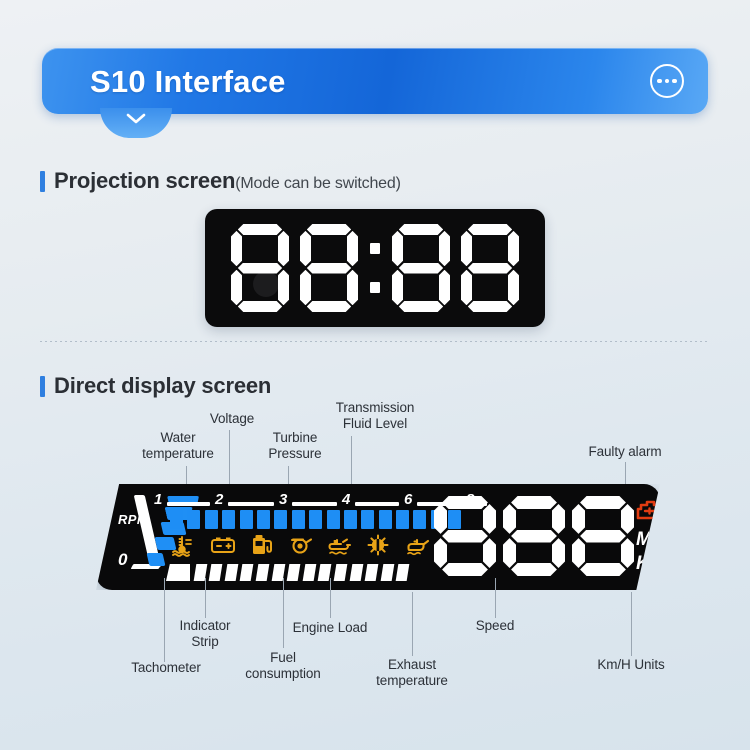 The height and width of the screenshot is (750, 750). I want to click on unit-kmh: Km/H, so click(661, 563).